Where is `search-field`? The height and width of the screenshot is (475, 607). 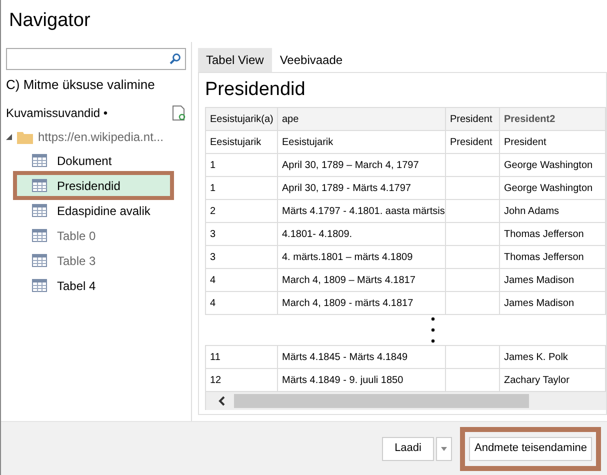
search-field is located at coordinates (96, 59).